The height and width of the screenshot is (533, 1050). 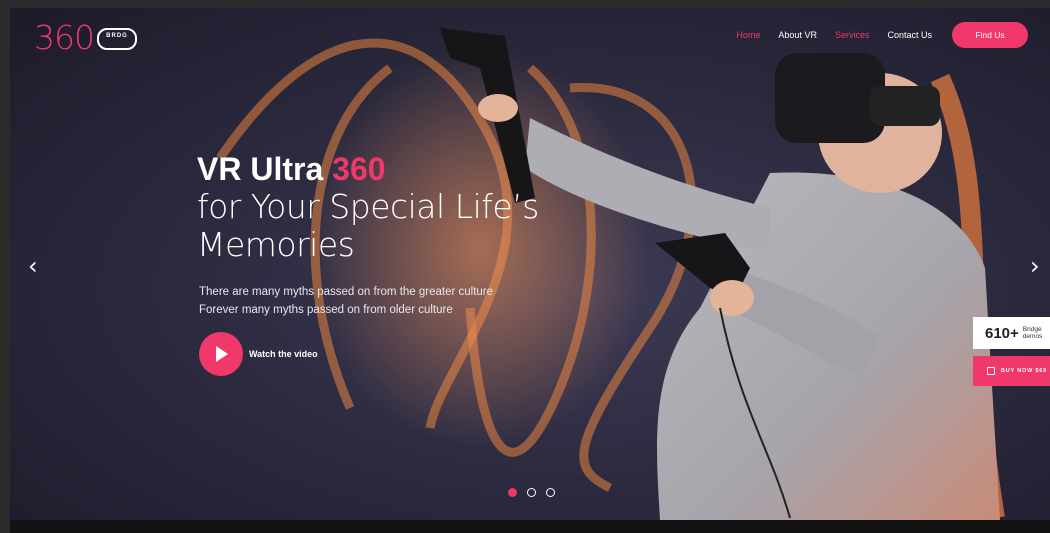 I want to click on nav-item-contact-us: Contact Us, so click(x=909, y=35).